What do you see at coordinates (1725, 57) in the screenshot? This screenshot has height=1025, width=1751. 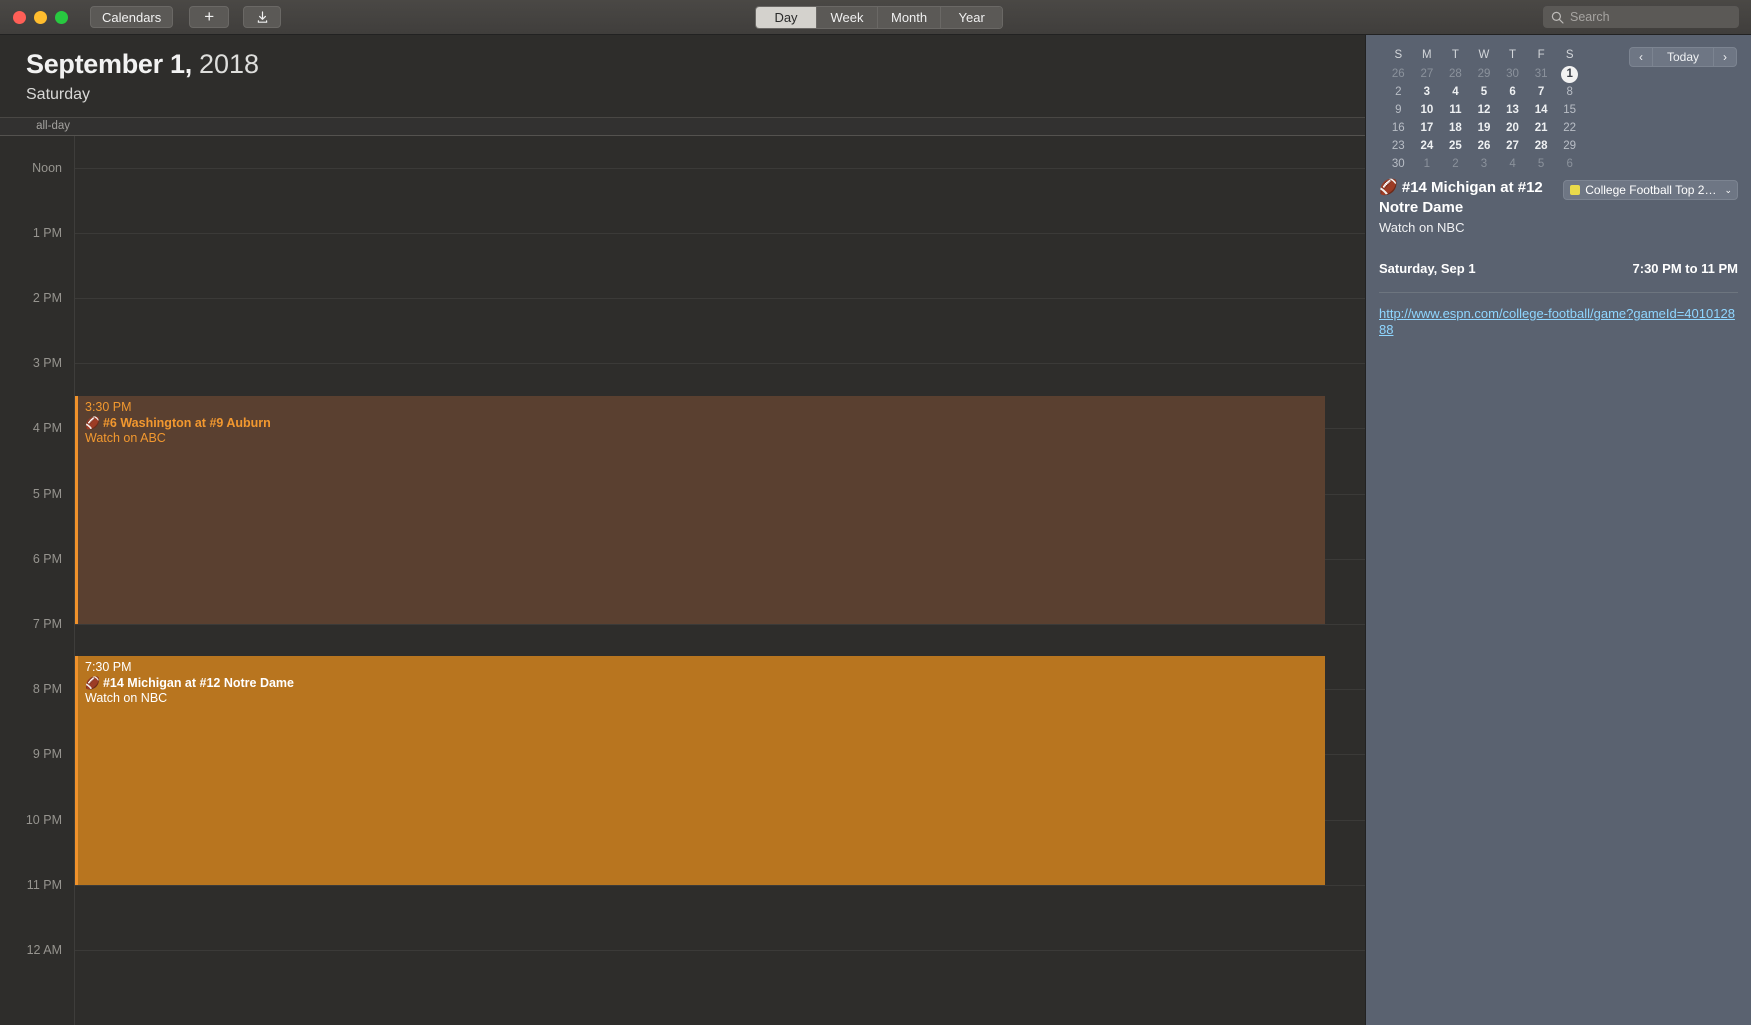 I see `next-period-button: ›` at bounding box center [1725, 57].